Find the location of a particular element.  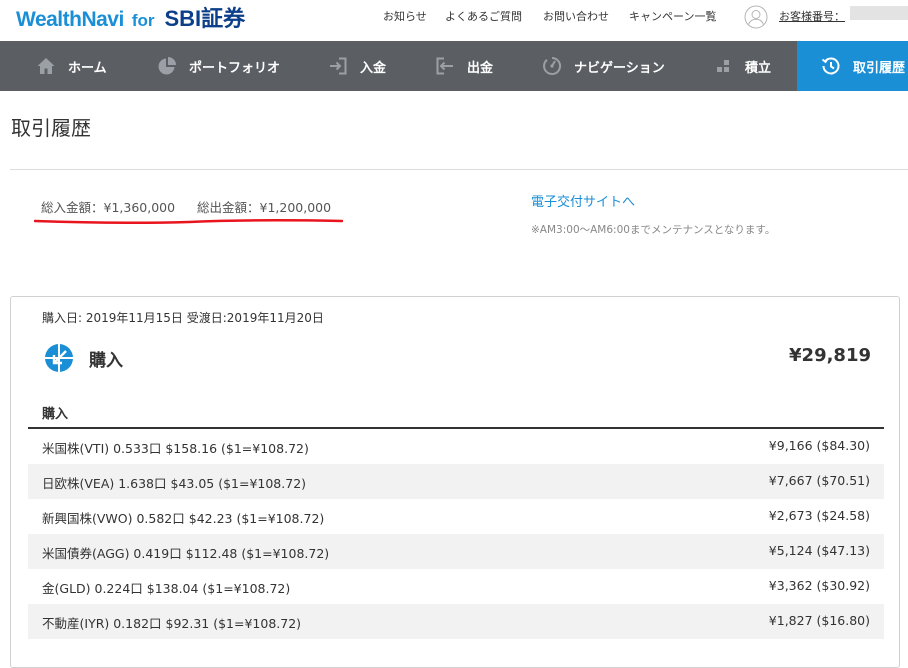

holding-amount: ¥2,673 ($24.58) is located at coordinates (819, 515).